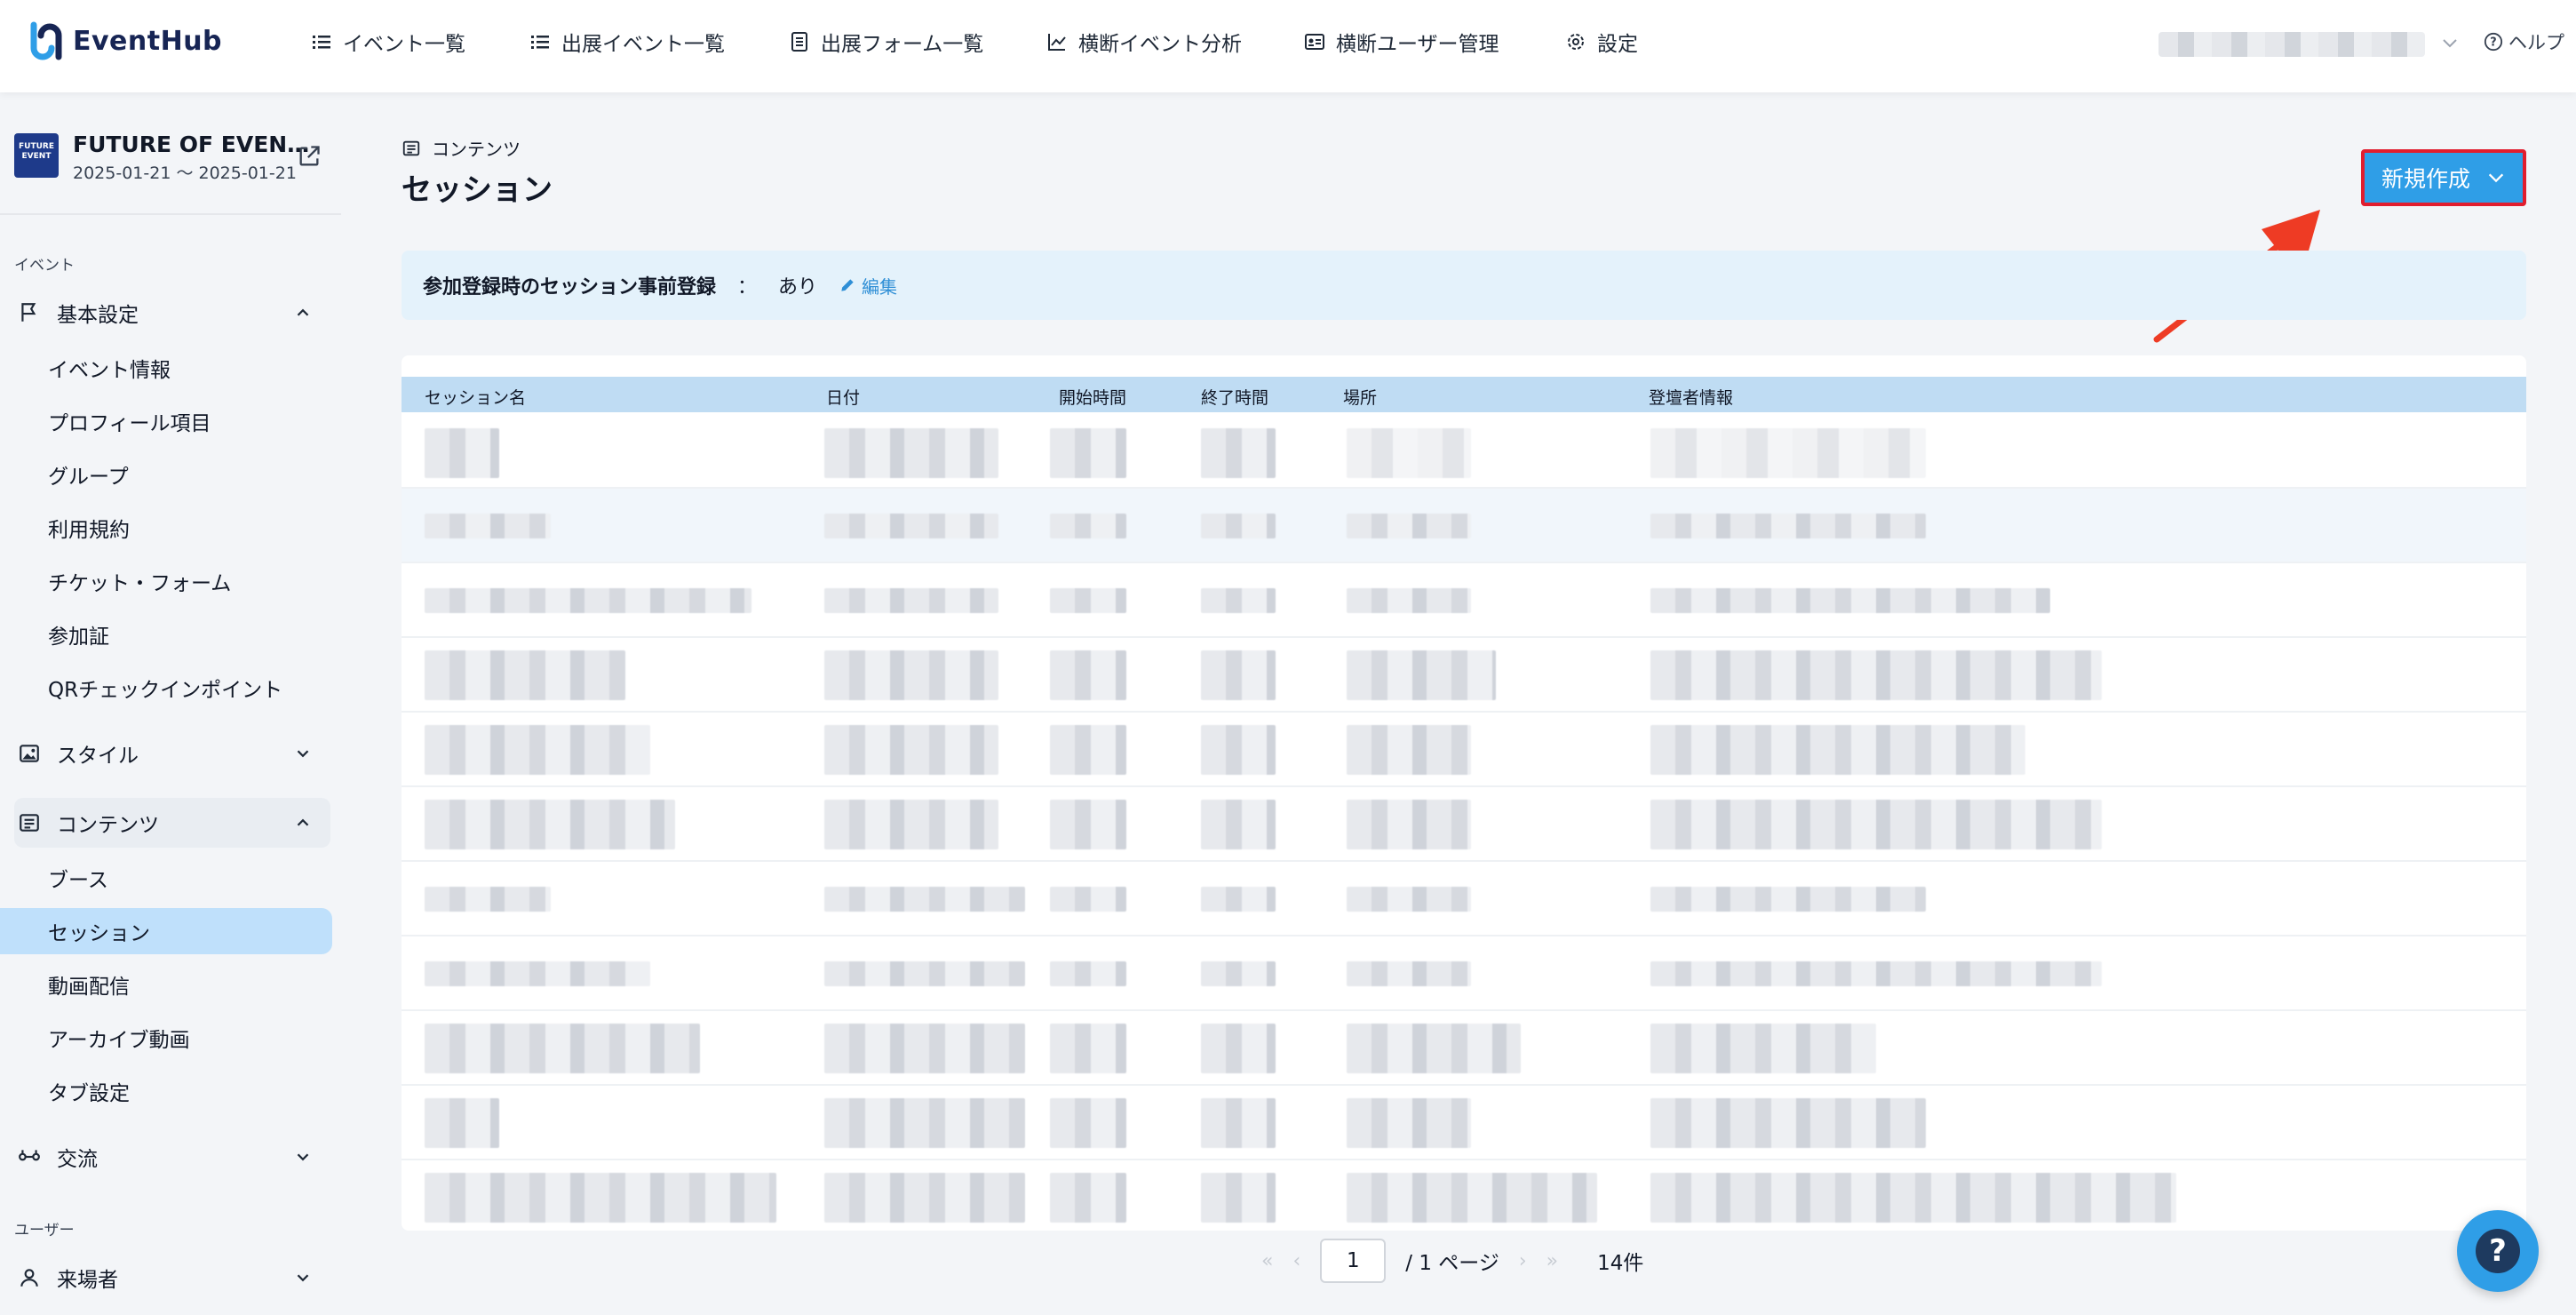 The image size is (2576, 1315). I want to click on nav-settings: 設定, so click(1601, 42).